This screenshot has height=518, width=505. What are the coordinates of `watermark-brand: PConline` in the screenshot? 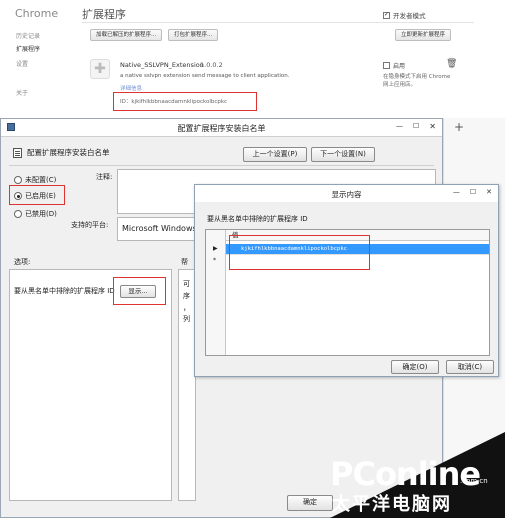 It's located at (405, 474).